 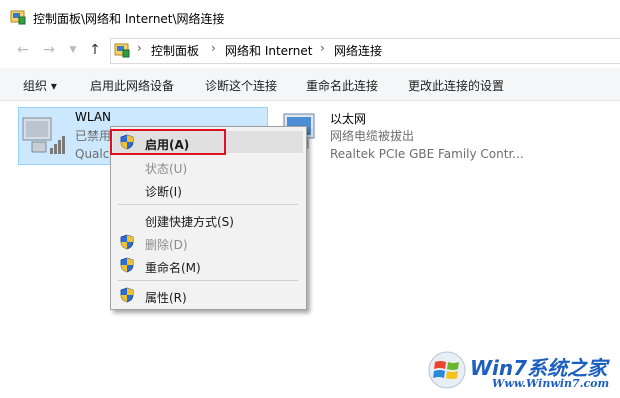 I want to click on windows-logo-icon, so click(x=447, y=370).